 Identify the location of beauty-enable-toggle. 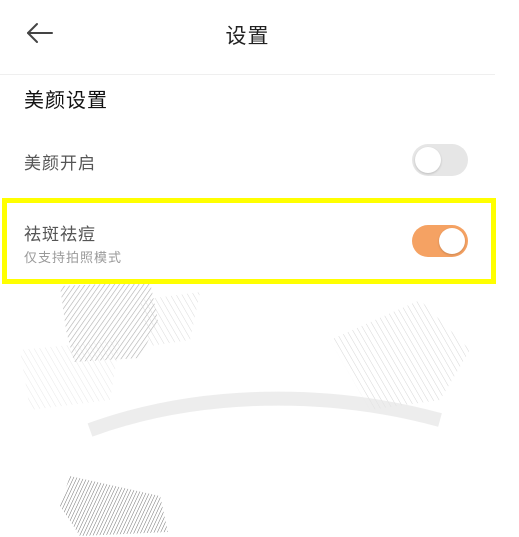
(440, 160).